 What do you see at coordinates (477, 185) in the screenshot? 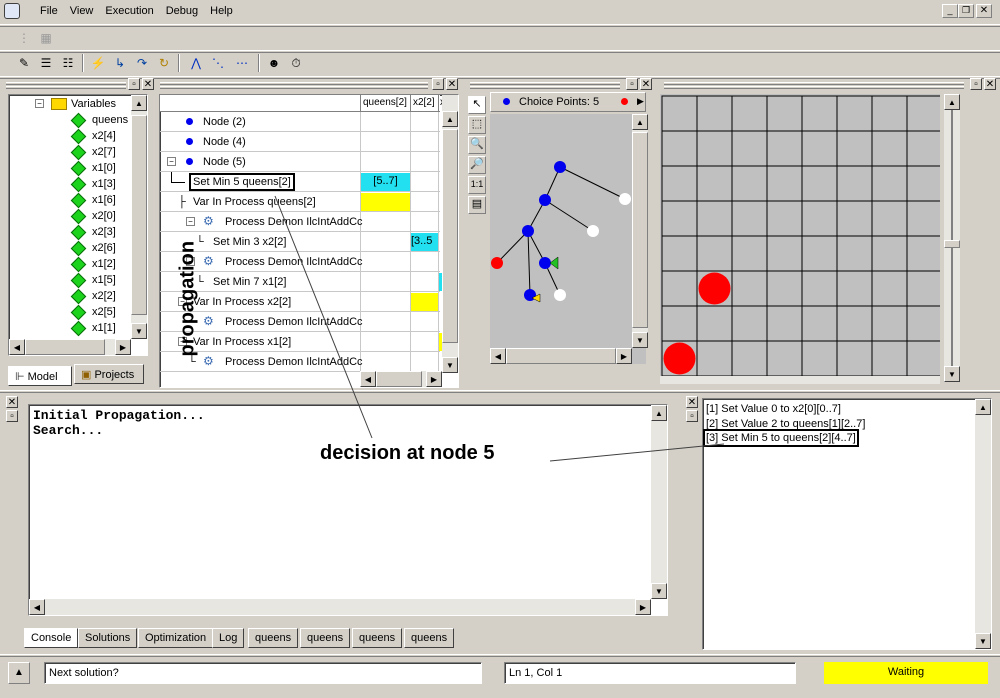
I see `zoom-reset-button: 1:1` at bounding box center [477, 185].